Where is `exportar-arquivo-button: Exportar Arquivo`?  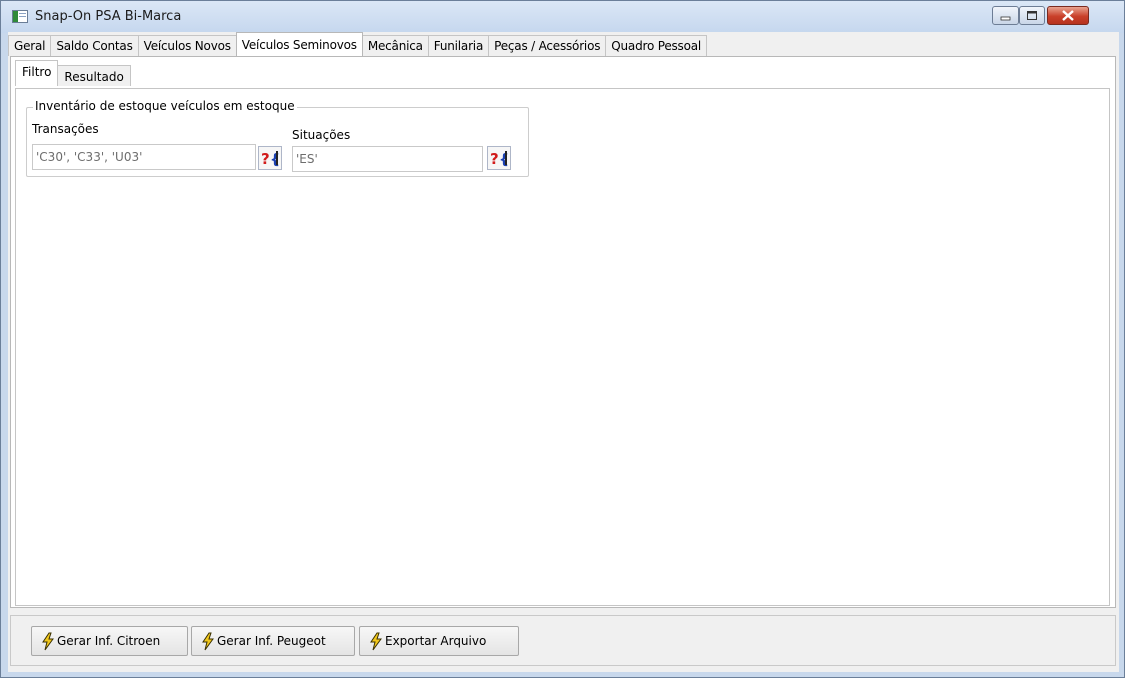
exportar-arquivo-button: Exportar Arquivo is located at coordinates (439, 641).